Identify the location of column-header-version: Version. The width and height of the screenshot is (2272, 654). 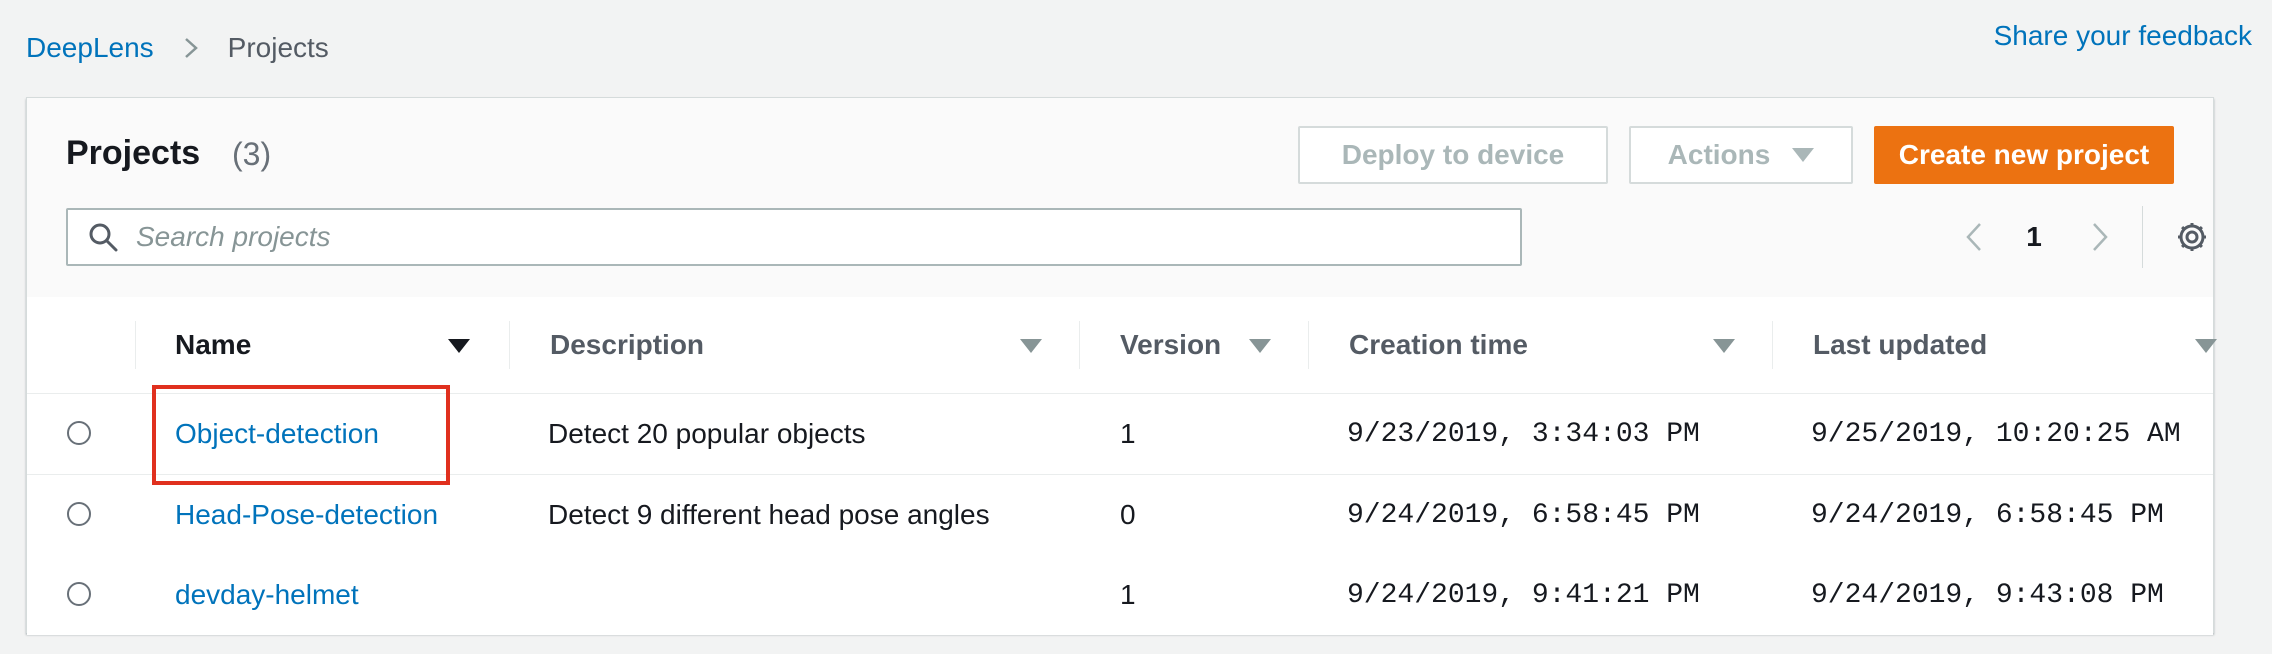
(1170, 345).